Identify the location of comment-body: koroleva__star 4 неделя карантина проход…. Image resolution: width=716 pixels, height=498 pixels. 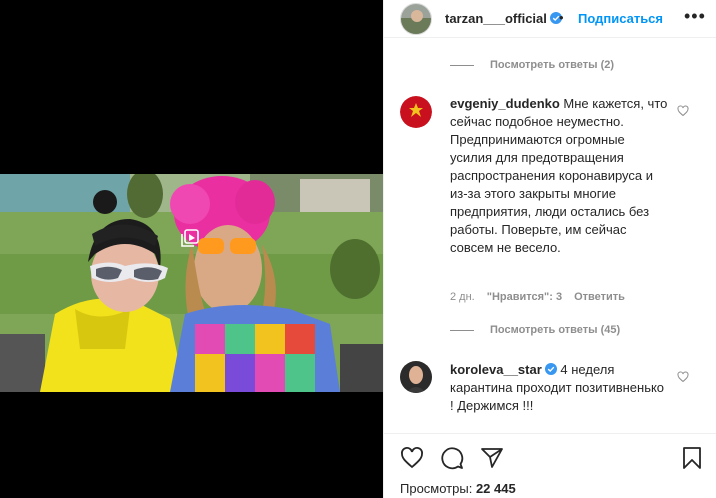
(560, 388).